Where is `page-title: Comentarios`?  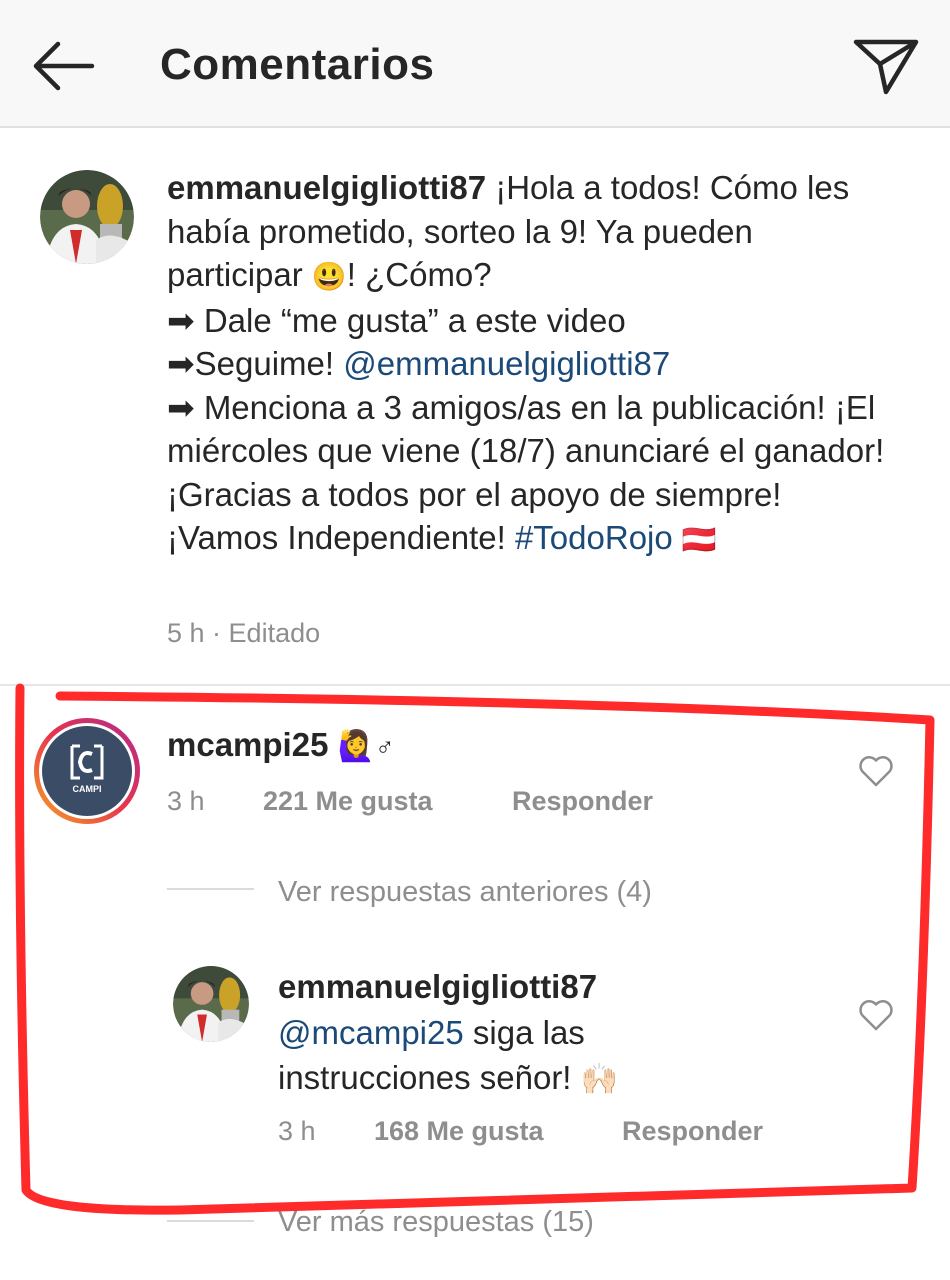
page-title: Comentarios is located at coordinates (297, 64).